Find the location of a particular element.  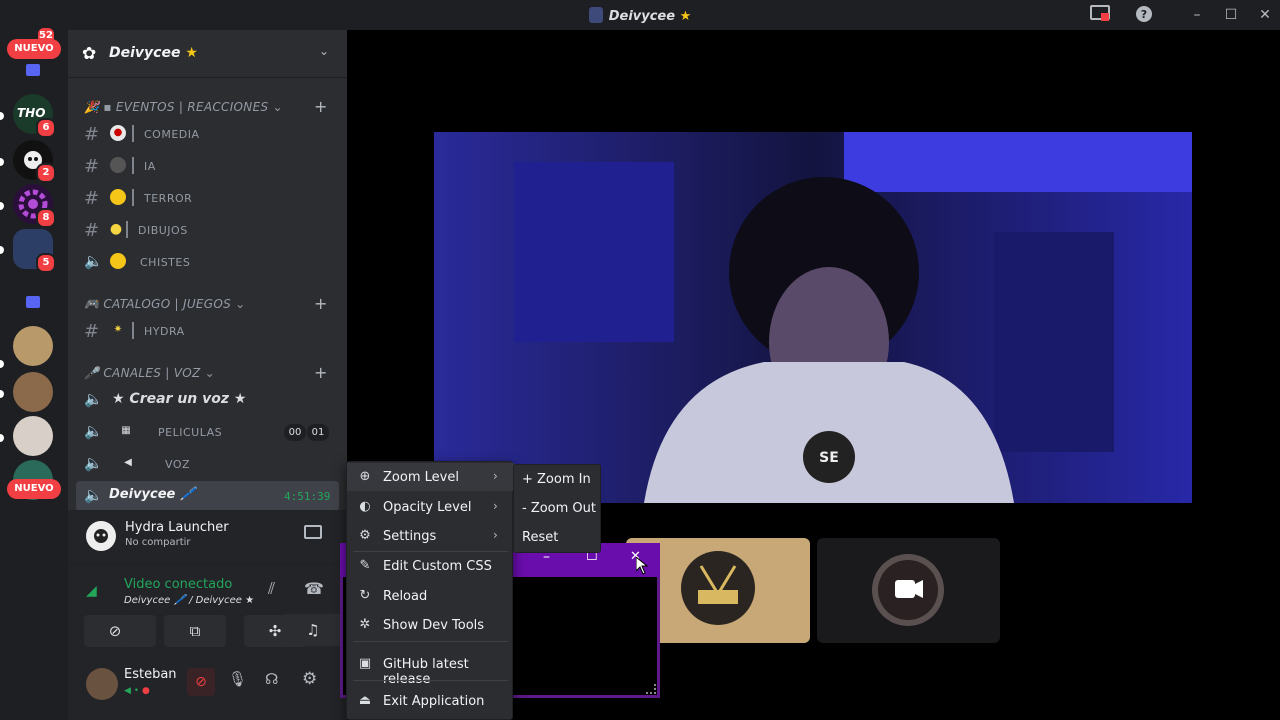

server-gear-icon: ✿ is located at coordinates (89, 54).